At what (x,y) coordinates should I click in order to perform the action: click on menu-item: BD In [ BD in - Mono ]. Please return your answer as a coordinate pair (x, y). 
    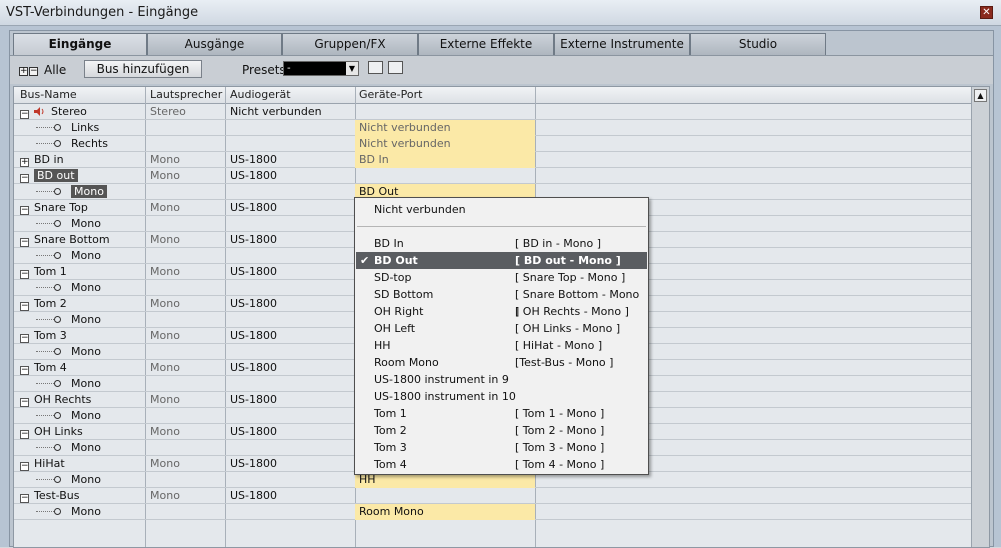
    Looking at the image, I should click on (501, 243).